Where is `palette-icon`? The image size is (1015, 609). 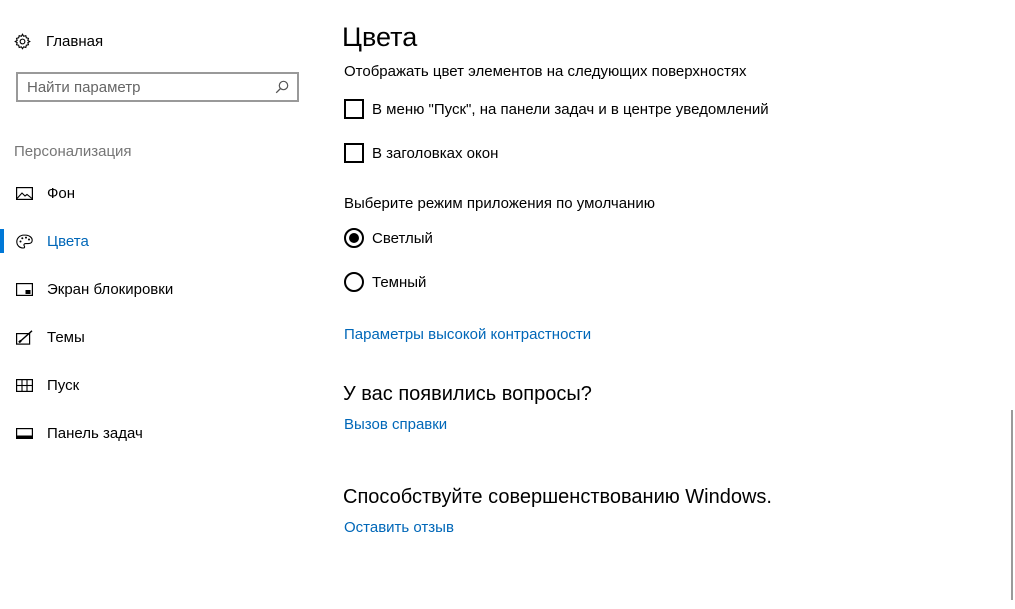
palette-icon is located at coordinates (24, 241).